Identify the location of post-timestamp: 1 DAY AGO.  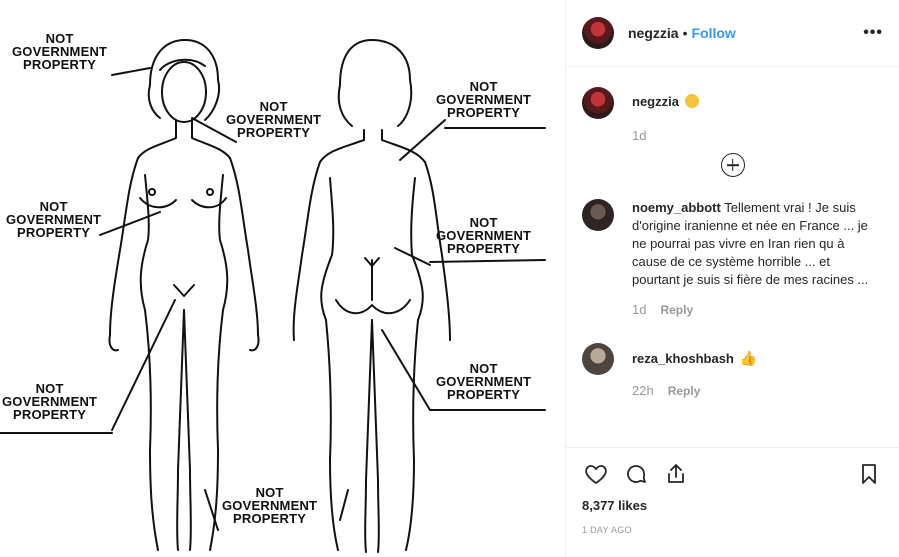
(732, 530).